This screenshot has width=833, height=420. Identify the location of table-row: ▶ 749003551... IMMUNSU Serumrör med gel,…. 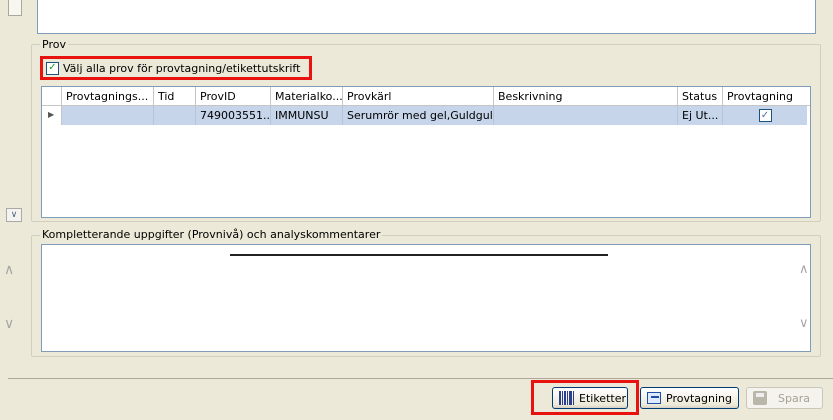
(426, 115).